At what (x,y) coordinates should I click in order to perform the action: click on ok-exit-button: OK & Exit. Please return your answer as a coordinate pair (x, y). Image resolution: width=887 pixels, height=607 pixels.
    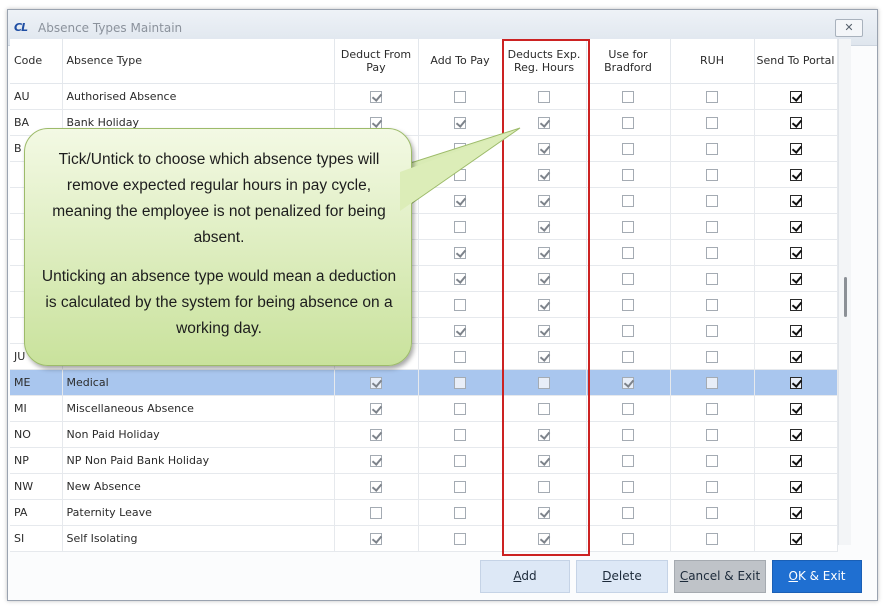
    Looking at the image, I should click on (817, 576).